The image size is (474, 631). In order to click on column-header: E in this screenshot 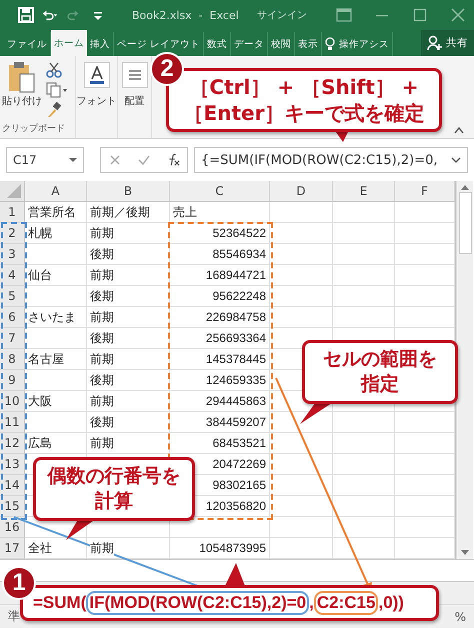, I will do `click(364, 191)`.